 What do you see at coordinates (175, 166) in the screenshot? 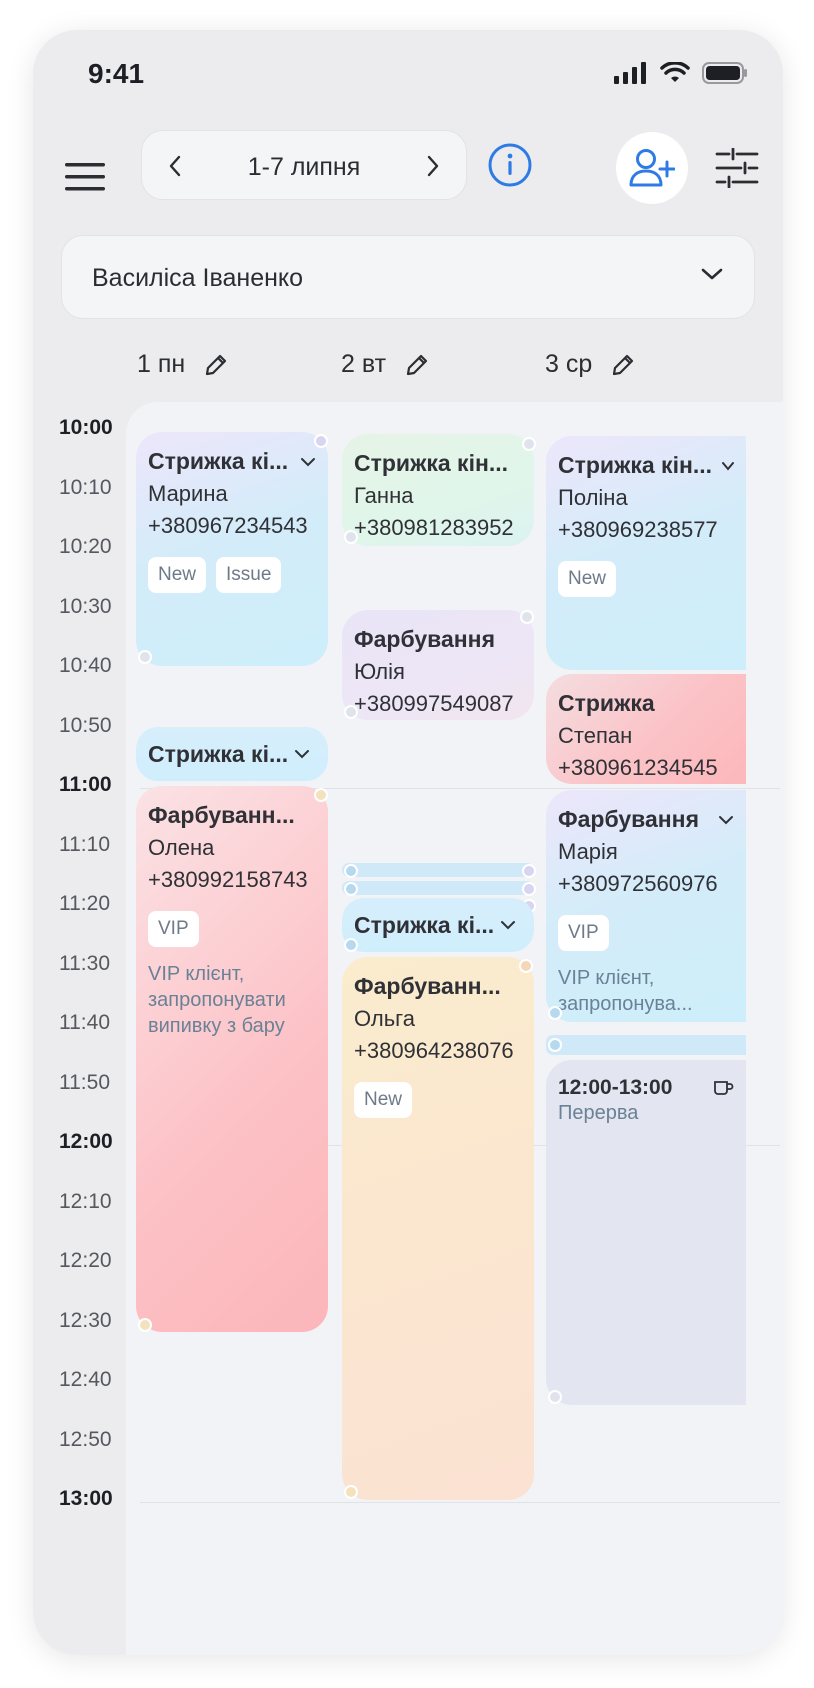
I see `prev-week-button` at bounding box center [175, 166].